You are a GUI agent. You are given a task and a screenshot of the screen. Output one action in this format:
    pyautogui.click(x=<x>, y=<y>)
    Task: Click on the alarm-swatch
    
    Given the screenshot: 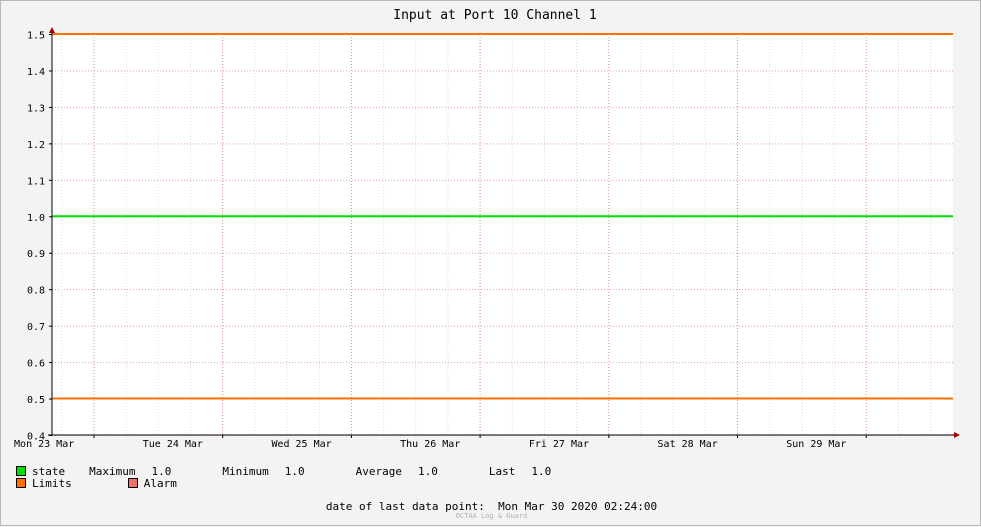 What is the action you would take?
    pyautogui.click(x=132, y=483)
    